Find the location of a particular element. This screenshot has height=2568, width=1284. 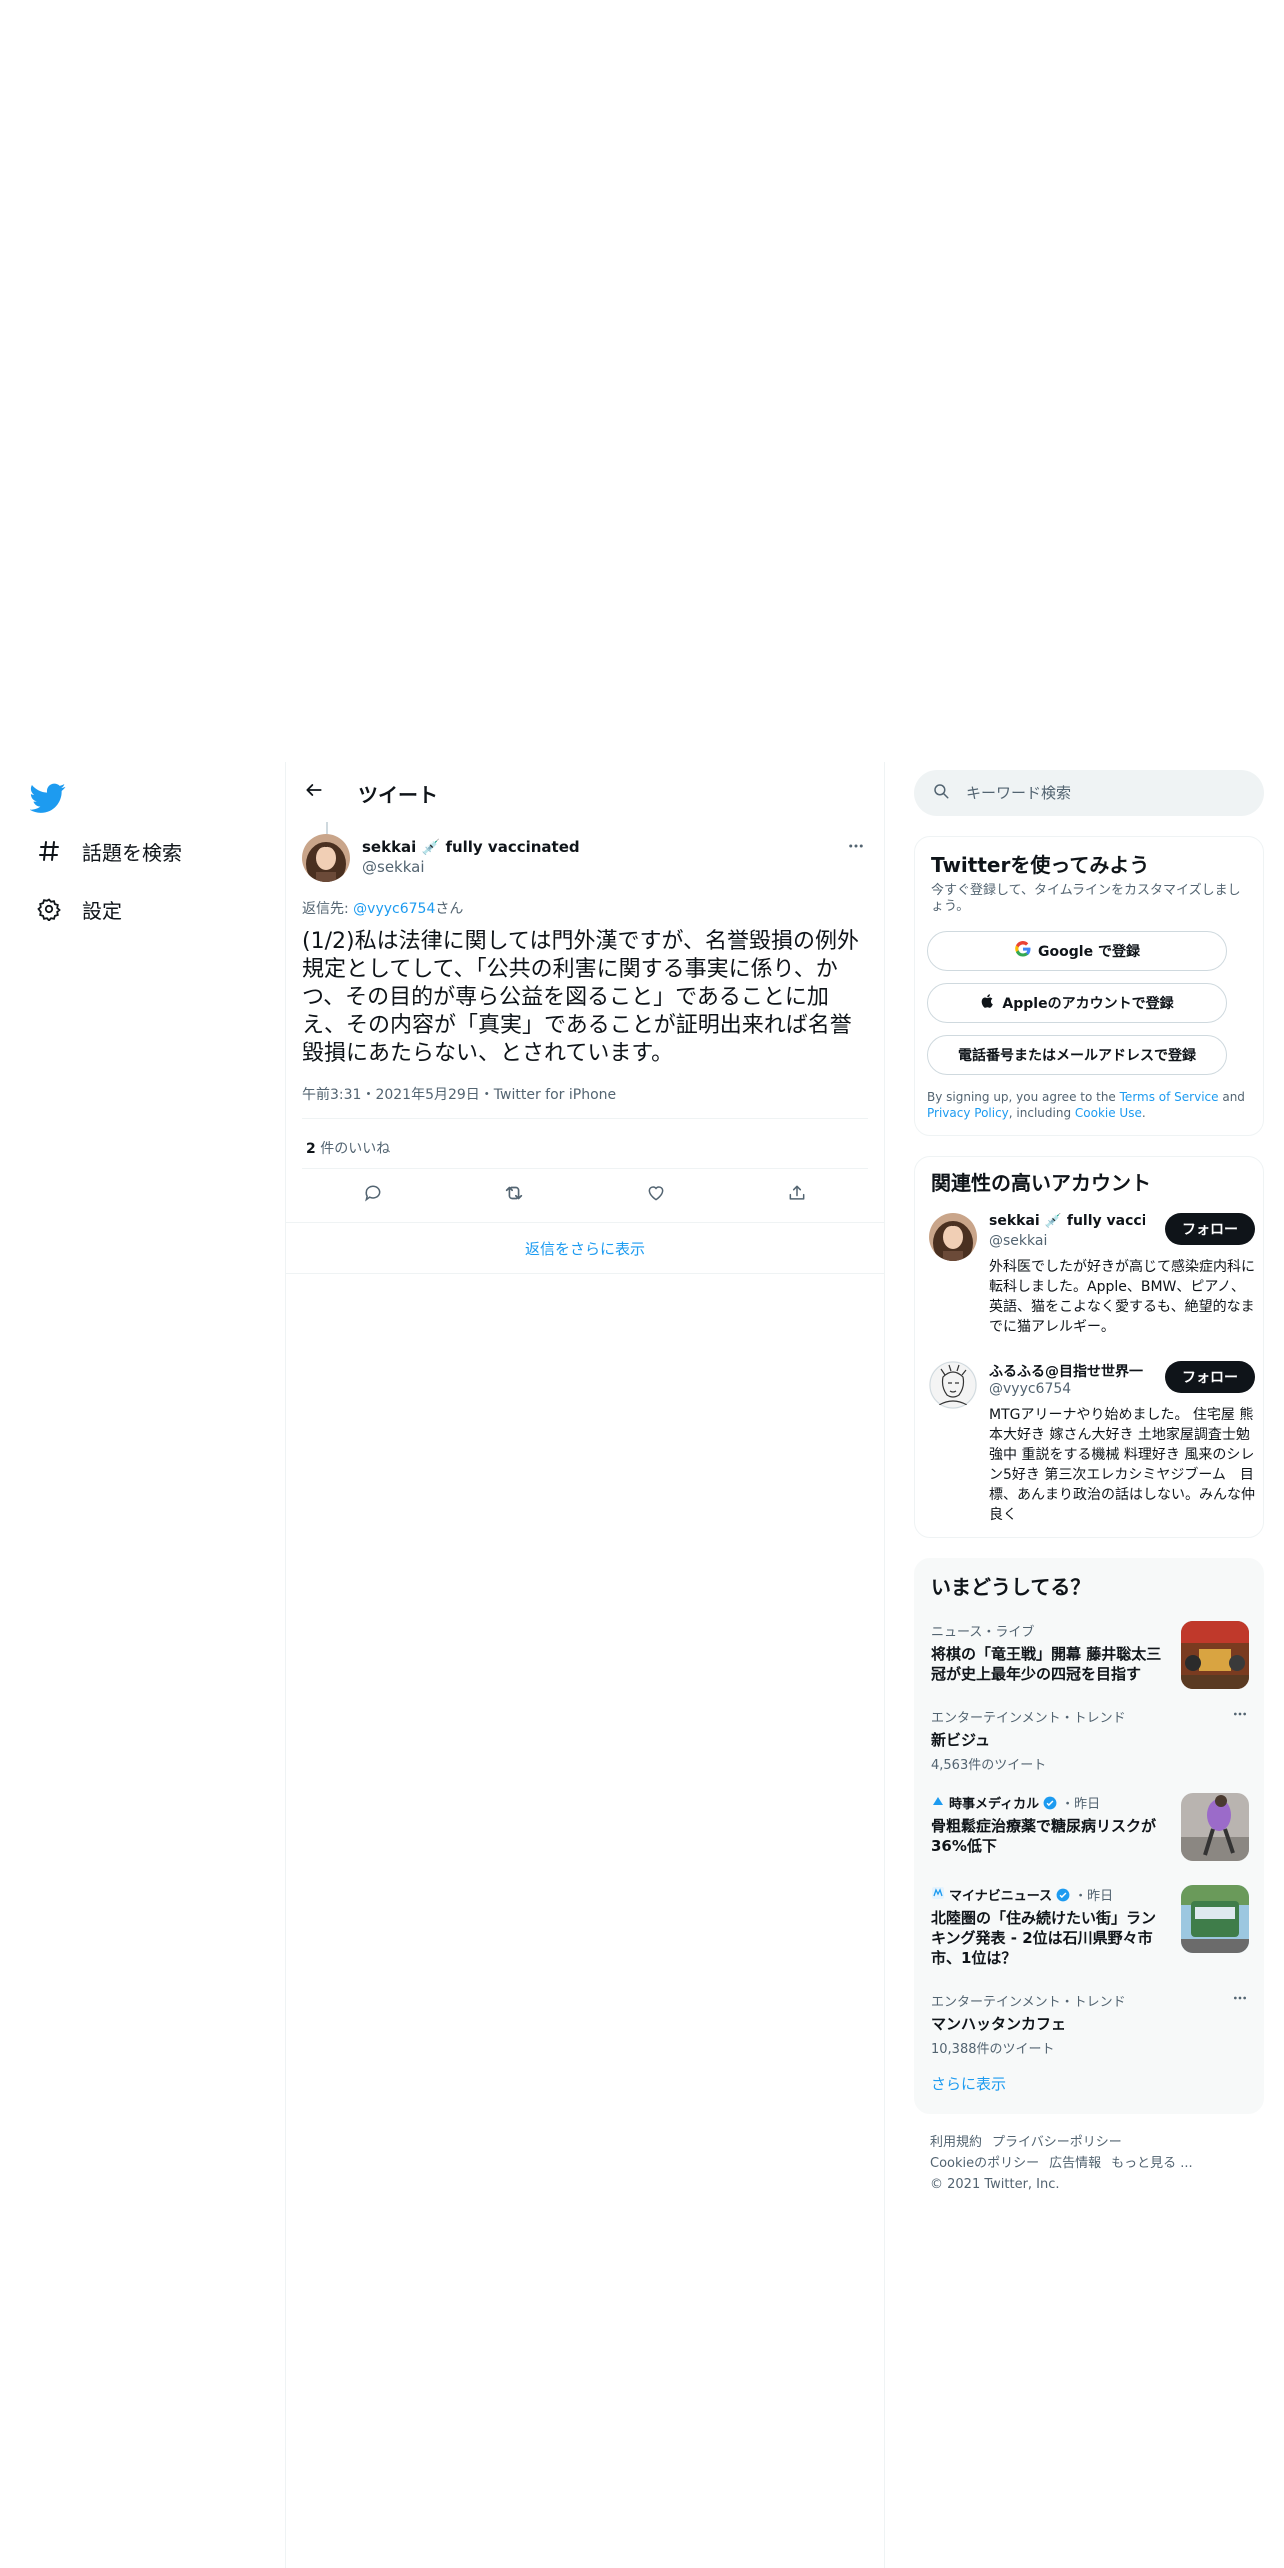

back-button is located at coordinates (314, 792).